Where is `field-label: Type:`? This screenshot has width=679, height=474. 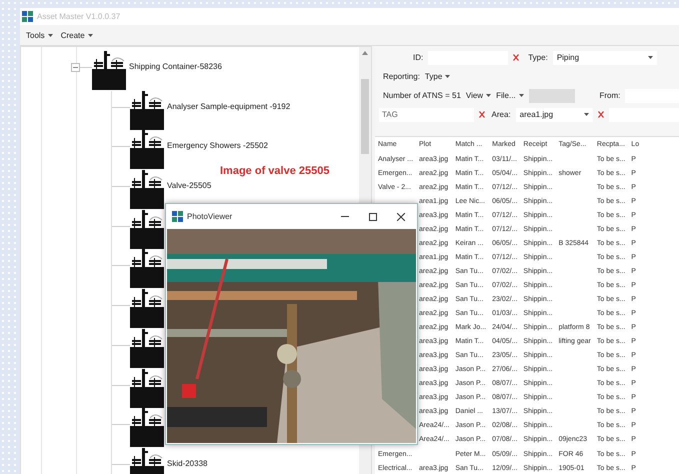
field-label: Type: is located at coordinates (538, 57).